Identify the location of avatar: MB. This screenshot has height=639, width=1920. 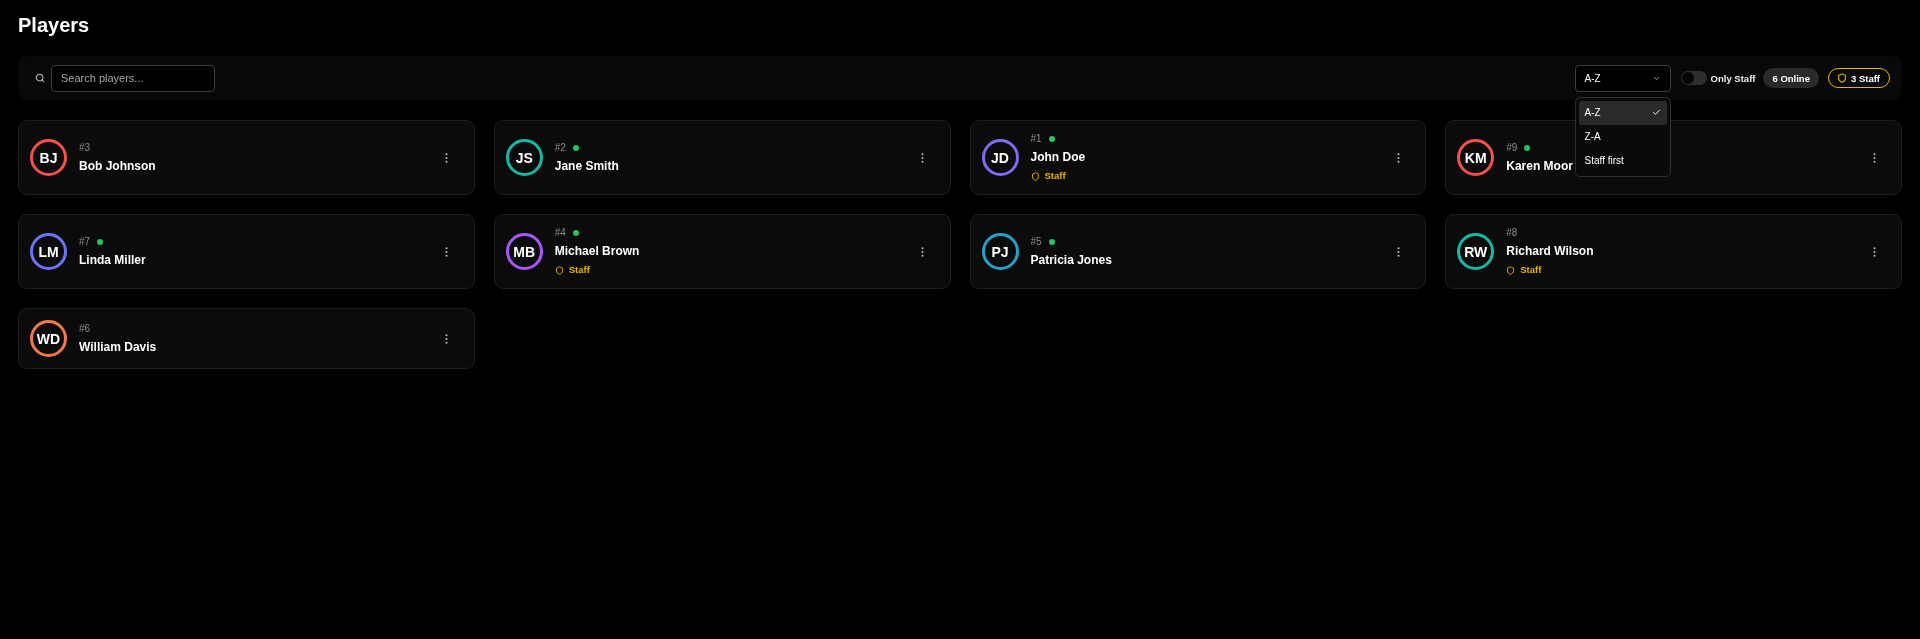
(524, 251).